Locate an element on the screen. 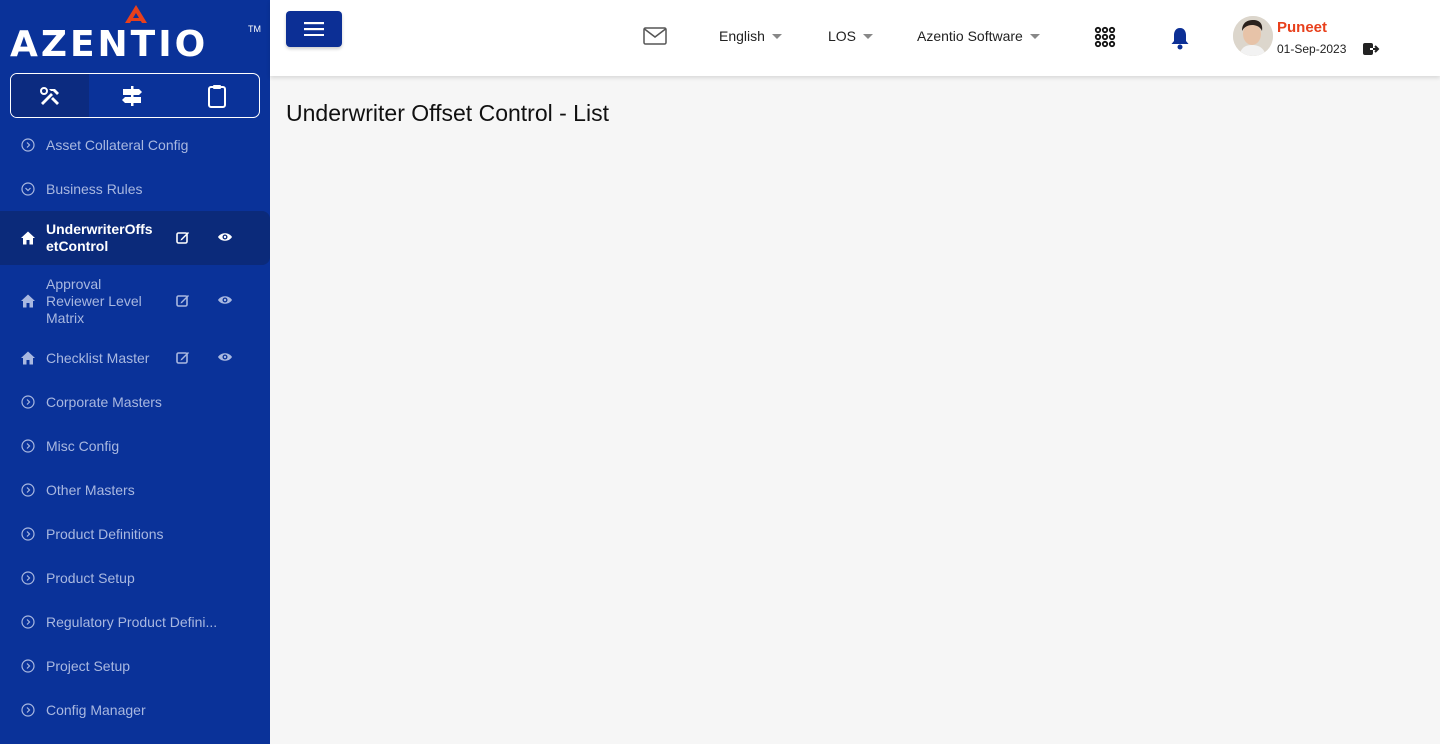 Image resolution: width=1440 pixels, height=744 pixels. sidebar-item-project-setup: Project Setup is located at coordinates (135, 666).